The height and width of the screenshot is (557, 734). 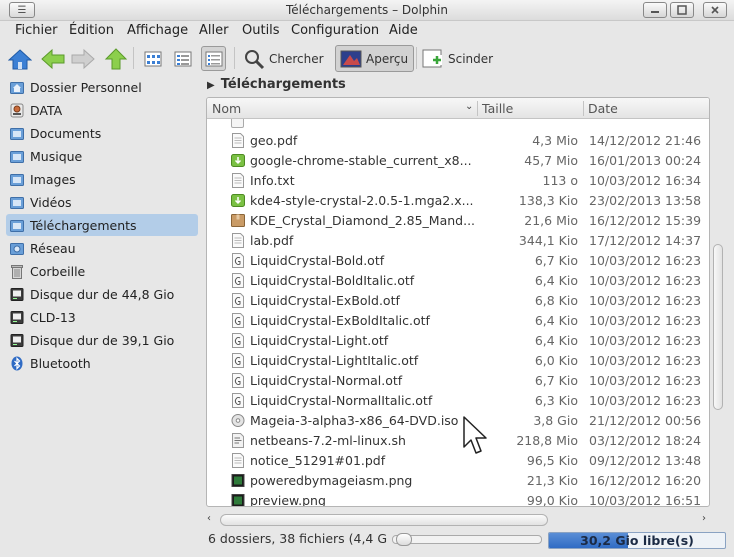 I want to click on menu-edition: Édition, so click(x=91, y=30).